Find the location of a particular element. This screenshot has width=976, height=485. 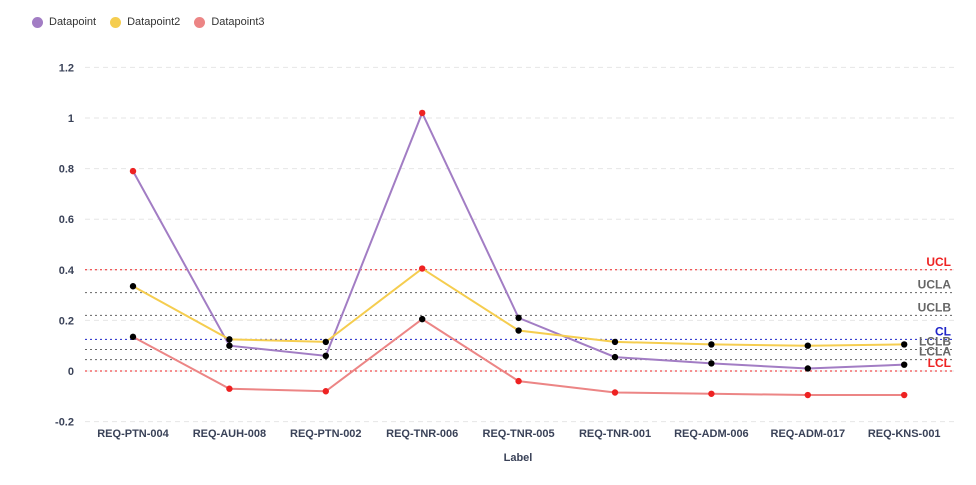

control-label-lcl: LCL is located at coordinates (939, 363).